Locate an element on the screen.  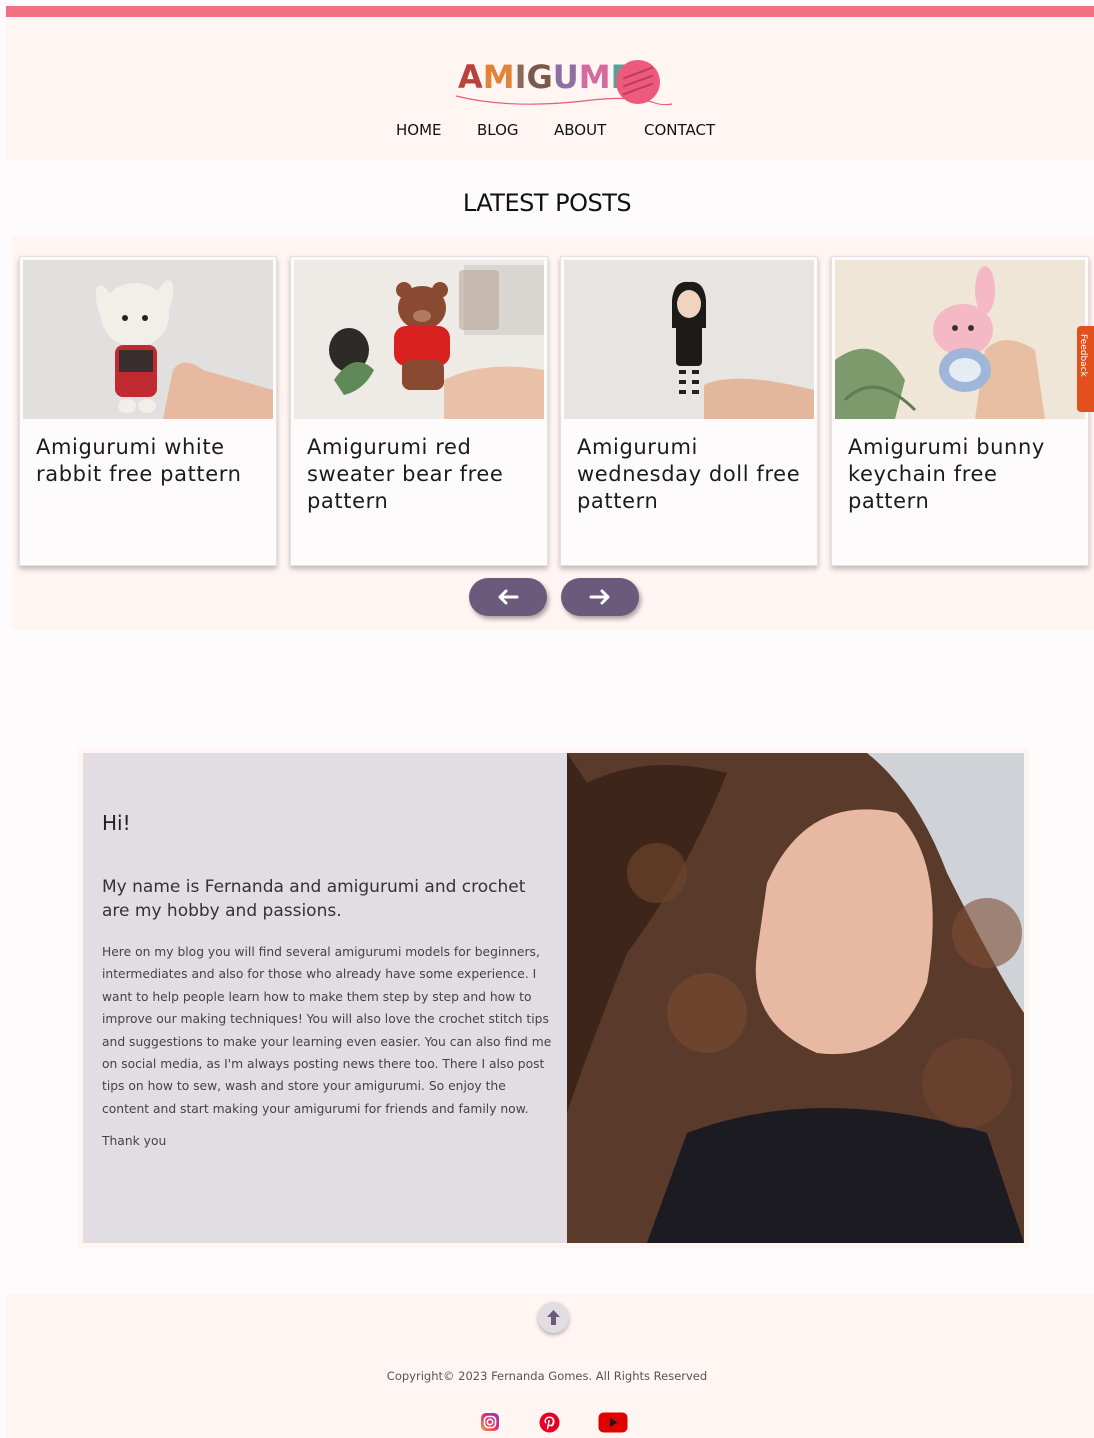
post-card: Amigurumi wednesday doll free pattern is located at coordinates (689, 411).